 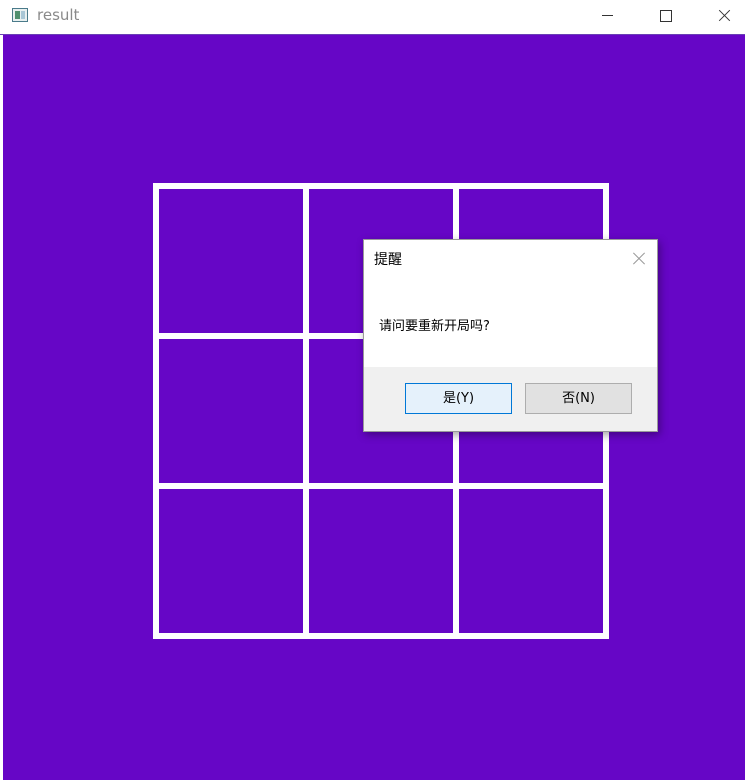 I want to click on dialog-footer: 是(Y) 否(N), so click(x=510, y=399).